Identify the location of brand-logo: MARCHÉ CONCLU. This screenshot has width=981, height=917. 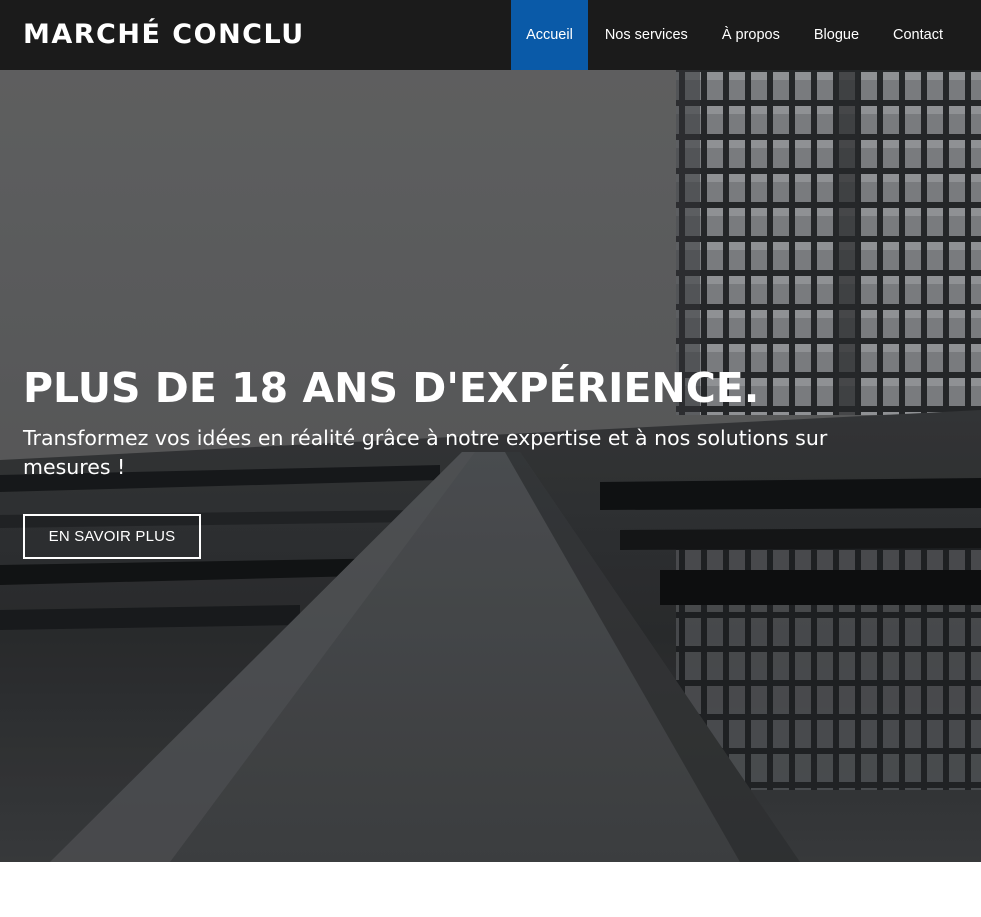
(164, 35).